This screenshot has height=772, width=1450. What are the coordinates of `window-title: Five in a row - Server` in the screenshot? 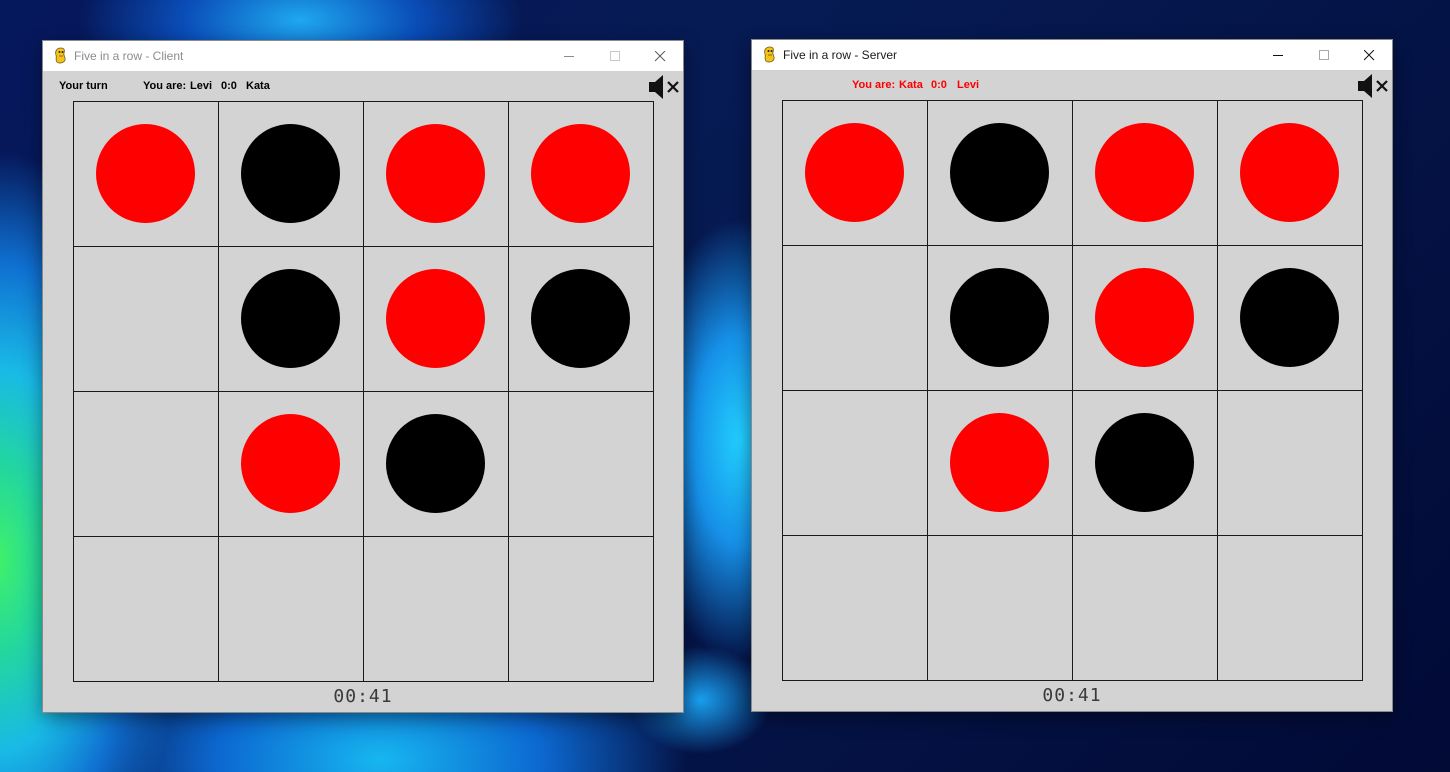 It's located at (840, 55).